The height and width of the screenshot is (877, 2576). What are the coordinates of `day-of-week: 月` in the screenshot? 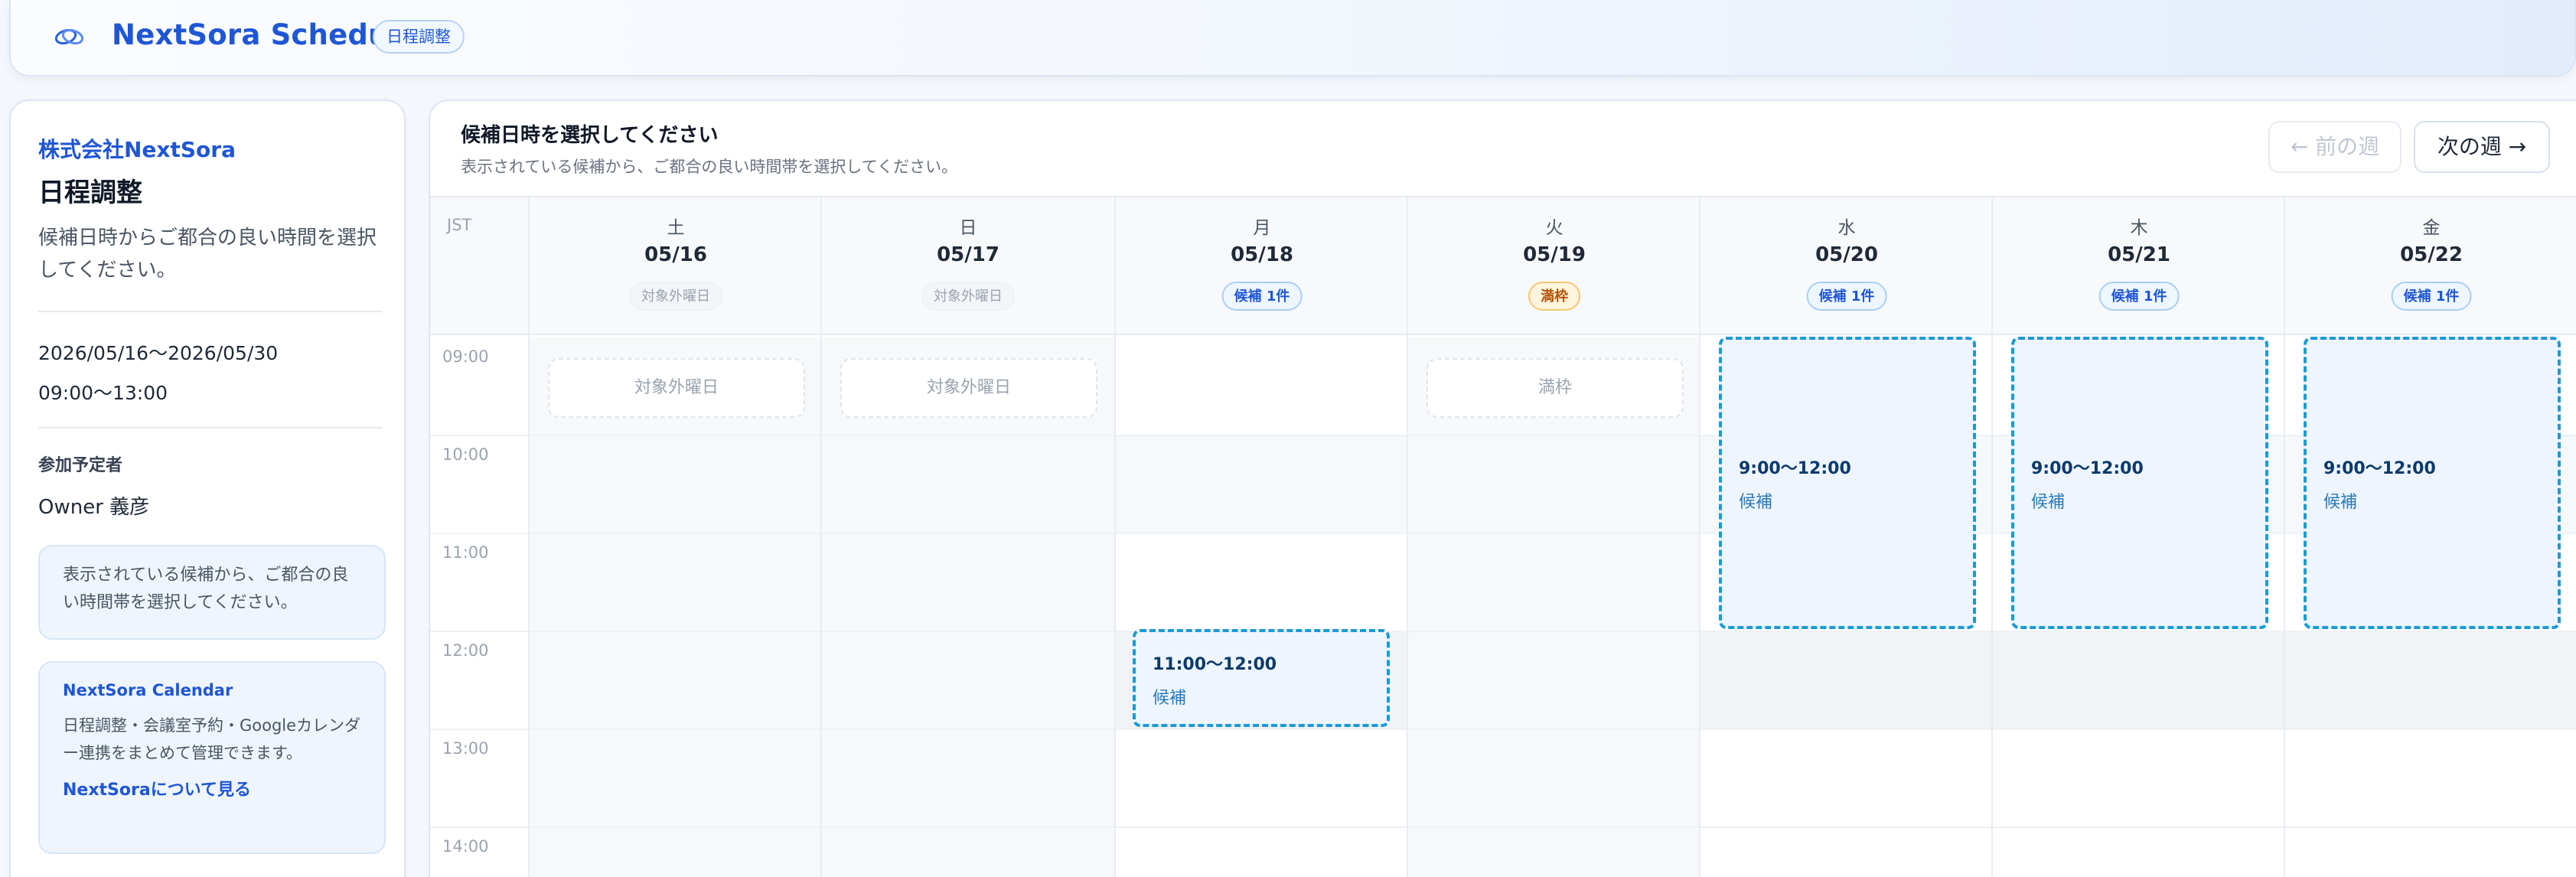 It's located at (1262, 228).